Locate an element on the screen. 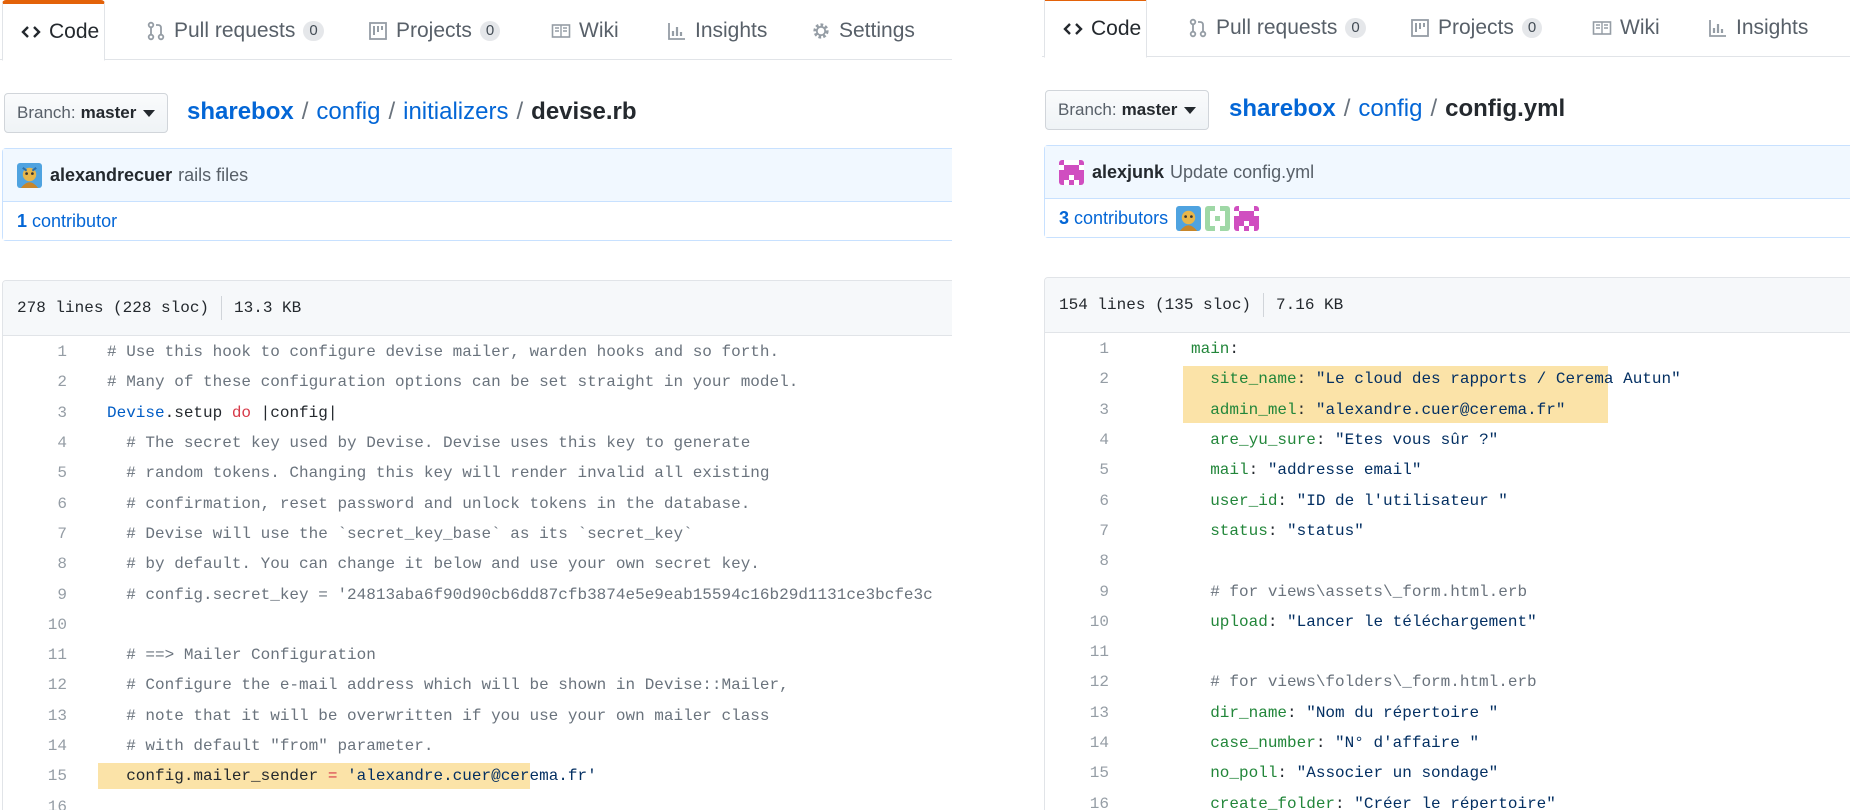  contributors-count: 3 is located at coordinates (1064, 217).